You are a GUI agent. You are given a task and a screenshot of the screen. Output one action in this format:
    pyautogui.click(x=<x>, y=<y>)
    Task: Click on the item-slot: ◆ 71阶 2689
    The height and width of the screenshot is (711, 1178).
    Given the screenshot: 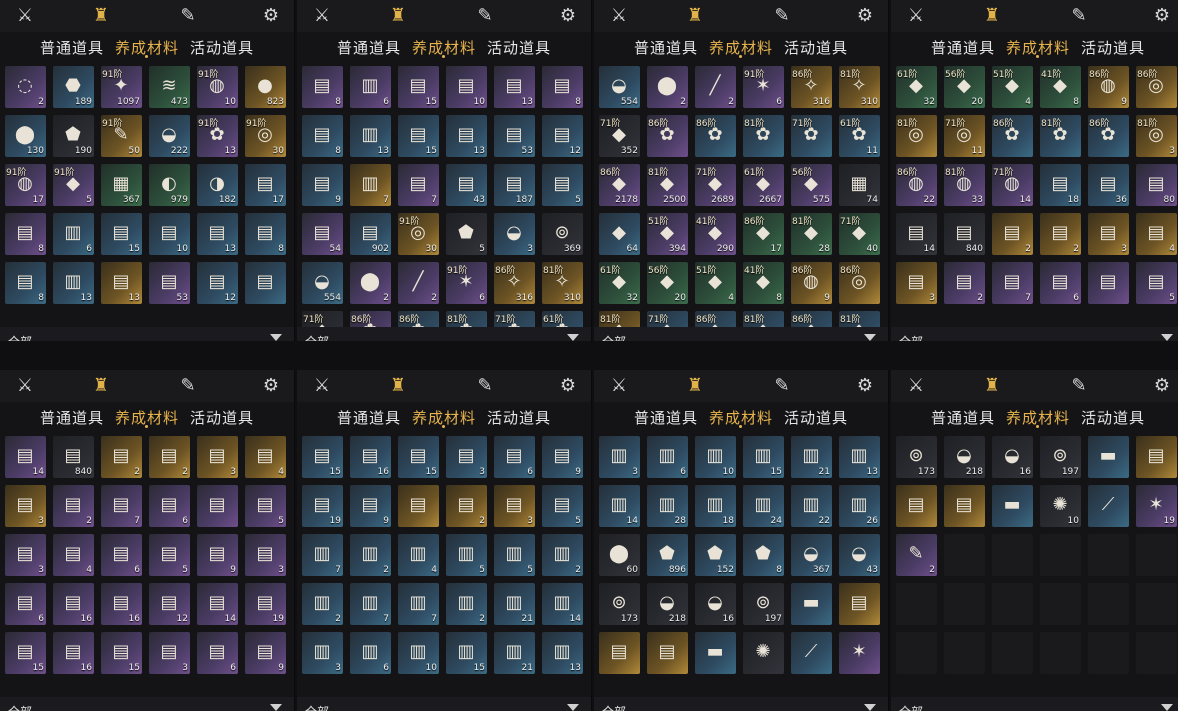 What is the action you would take?
    pyautogui.click(x=715, y=185)
    